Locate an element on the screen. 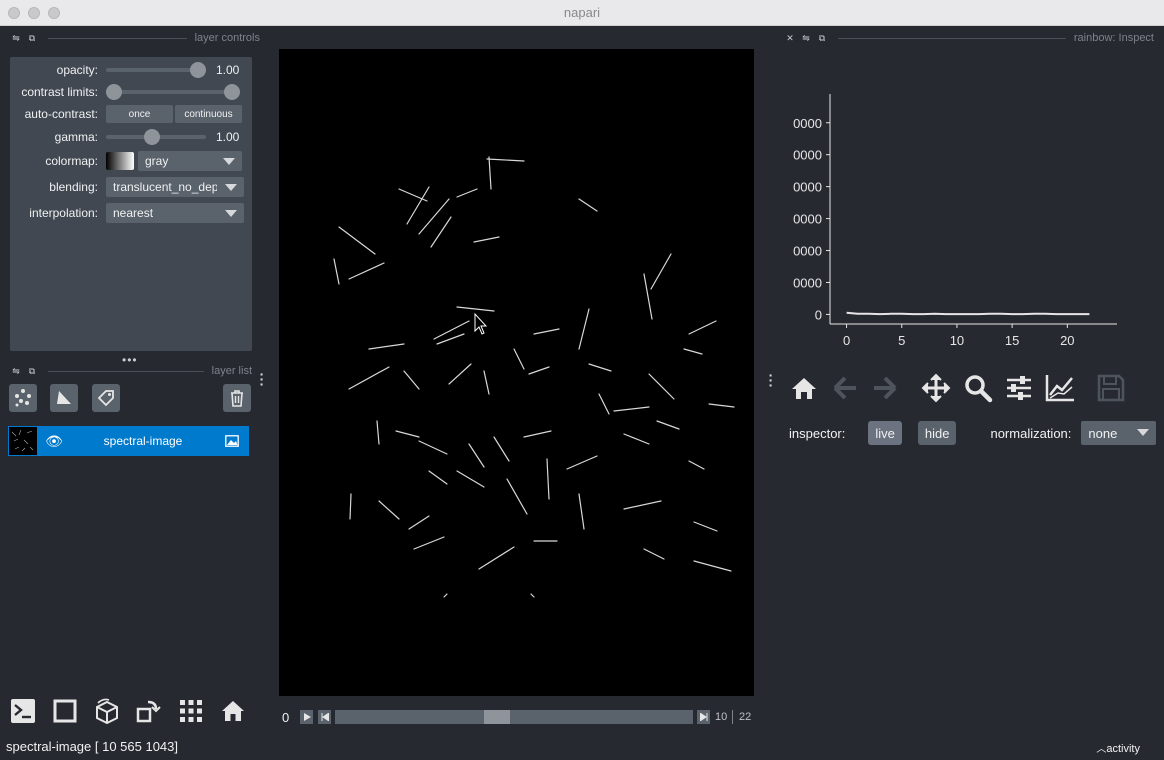 This screenshot has height=760, width=1164. reset-view-button is located at coordinates (233, 711).